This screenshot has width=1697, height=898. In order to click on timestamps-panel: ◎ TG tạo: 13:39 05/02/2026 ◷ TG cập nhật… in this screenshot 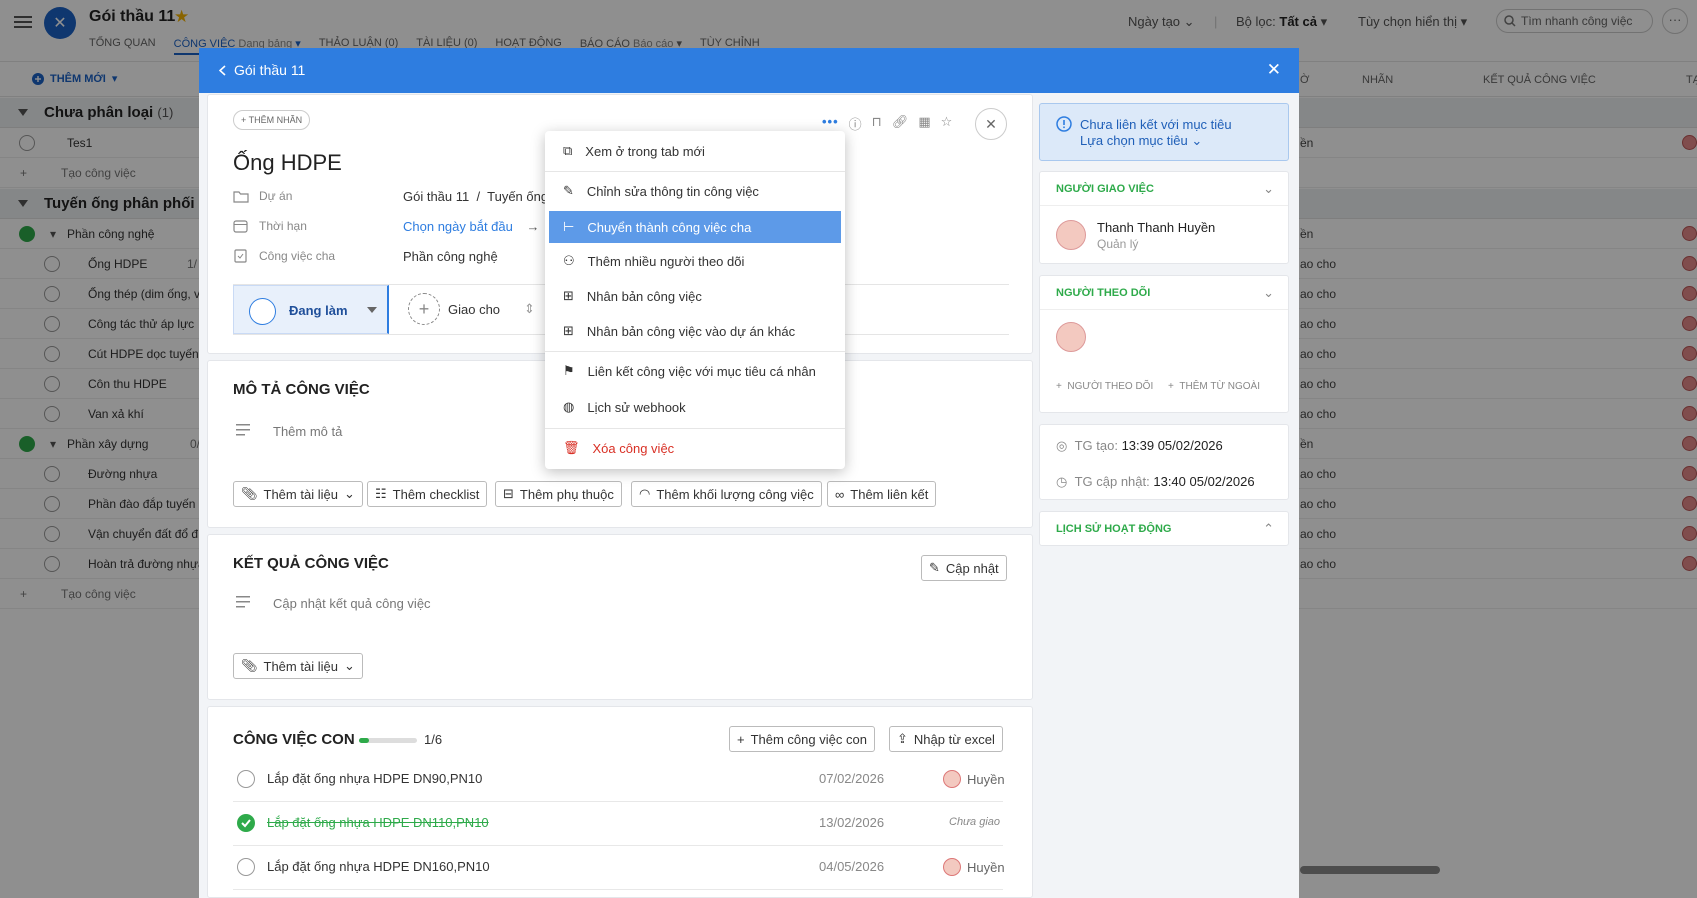, I will do `click(1164, 462)`.